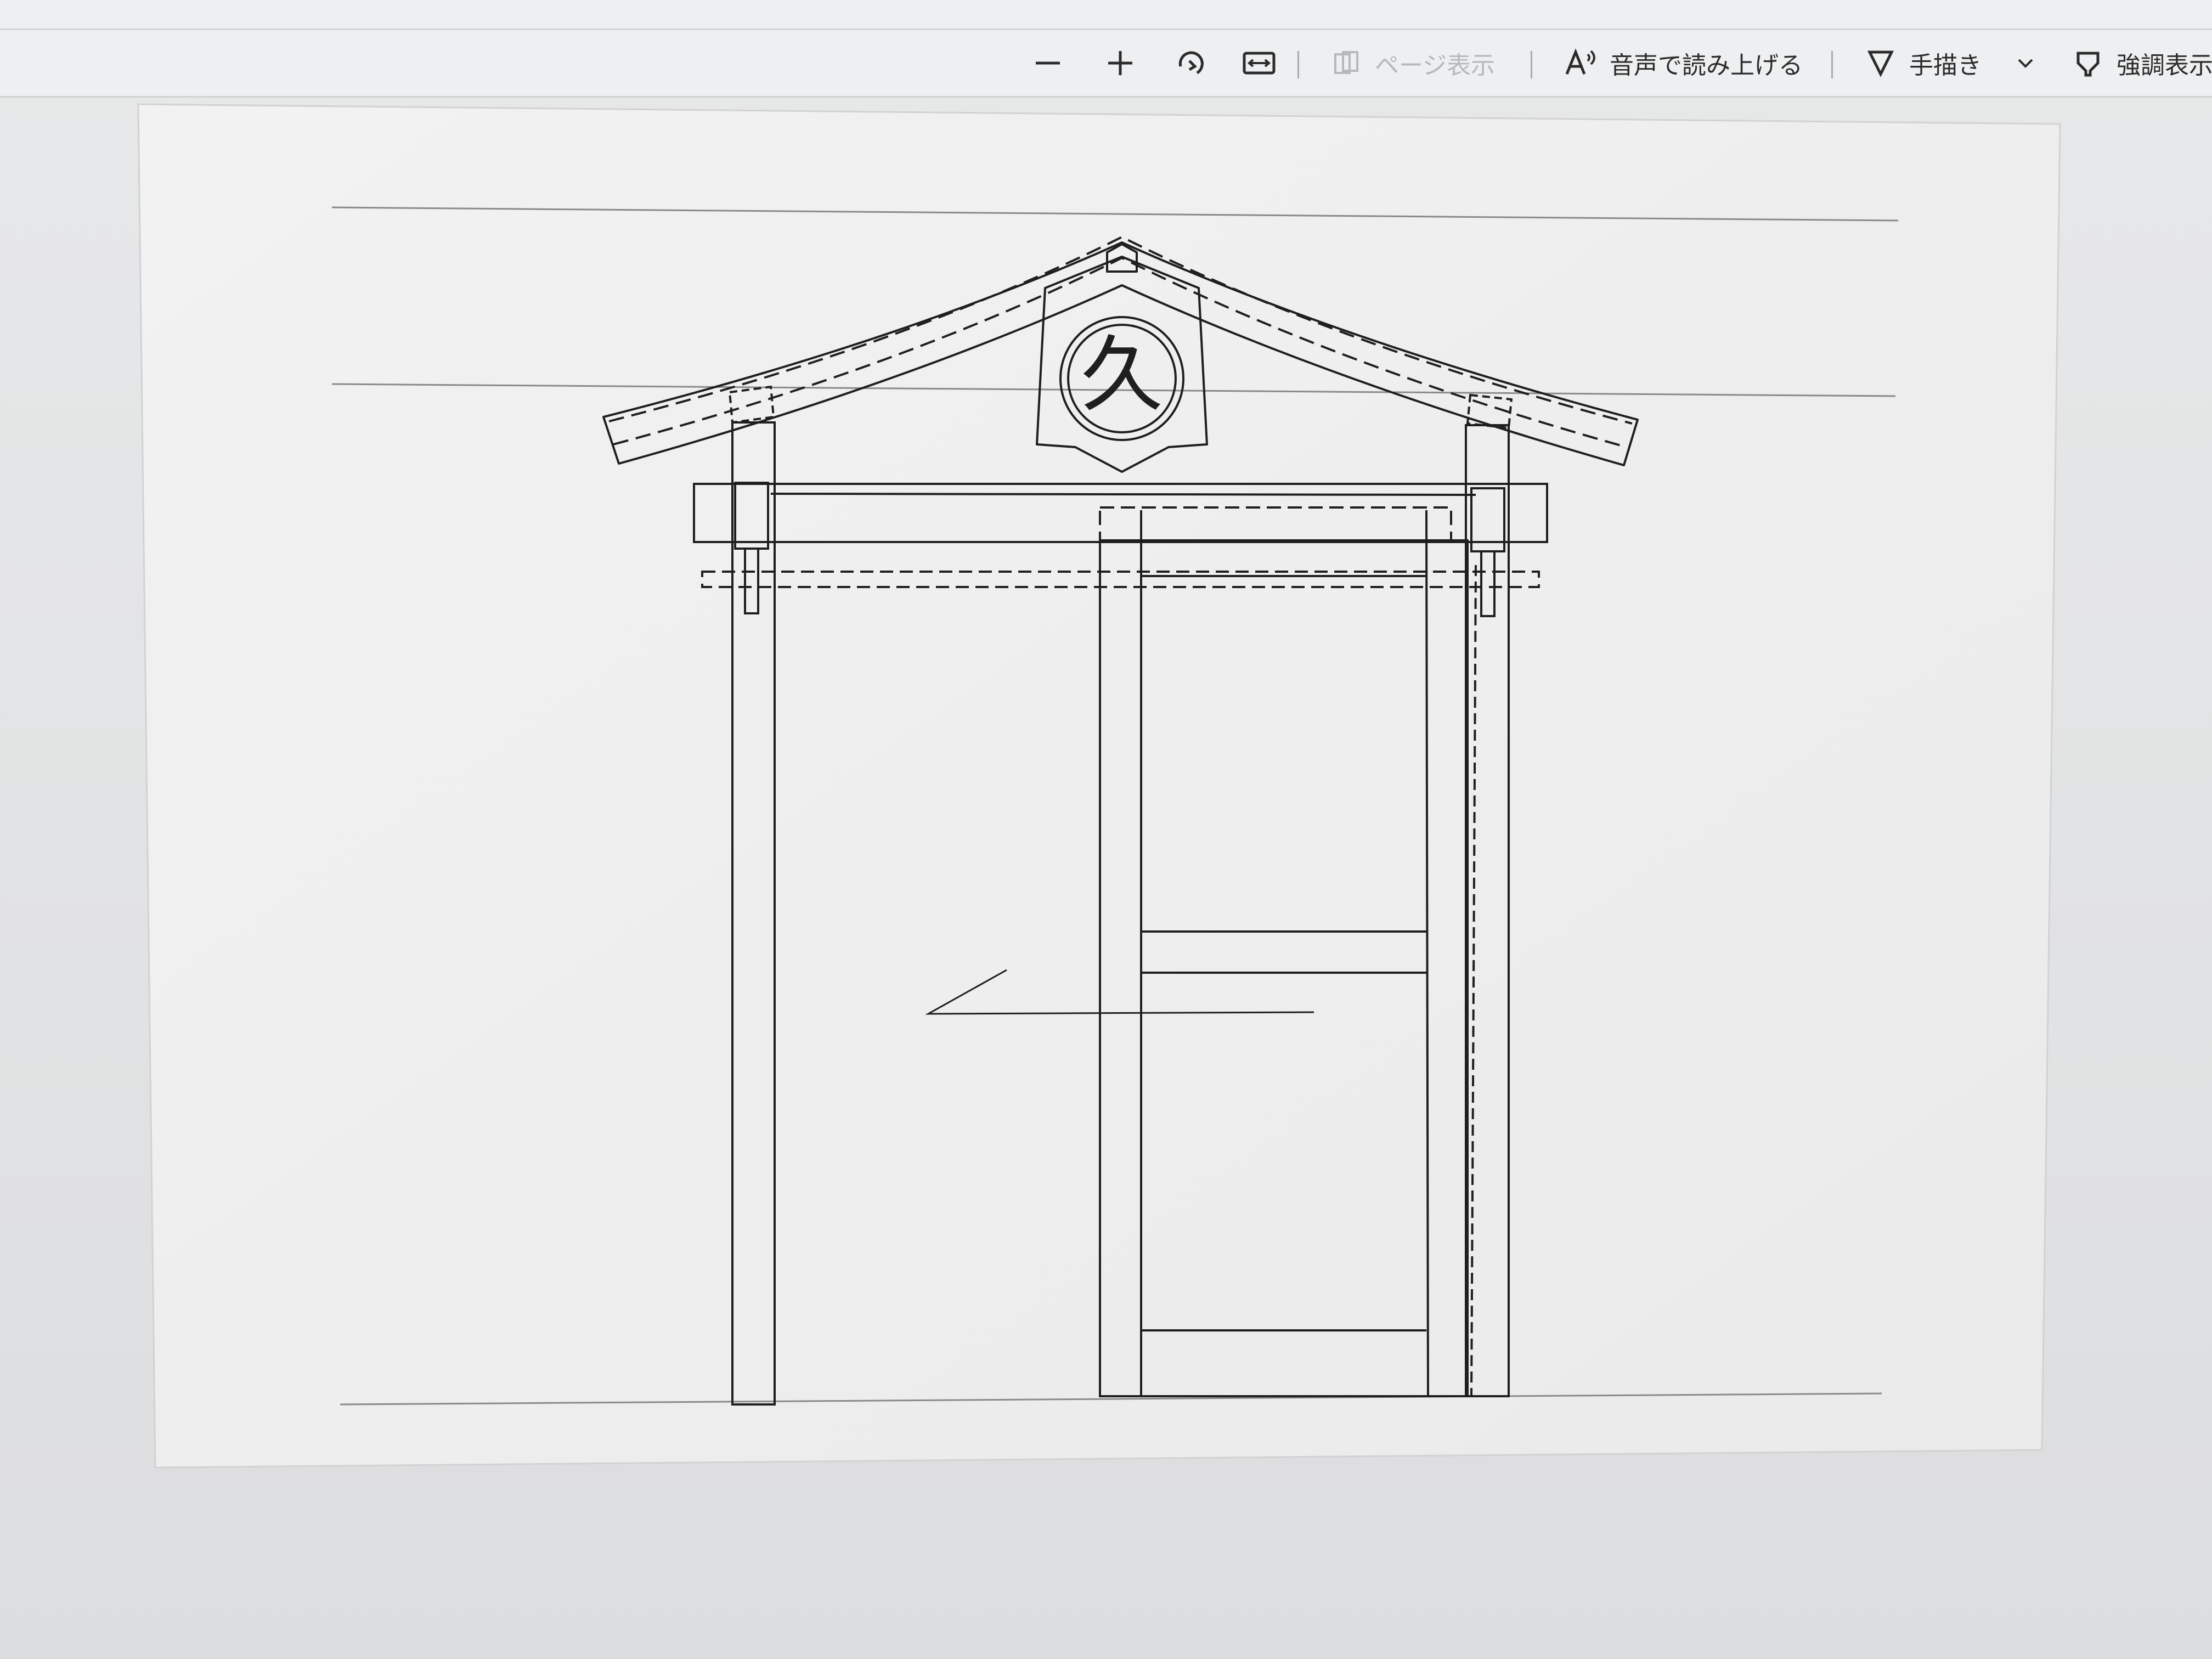 The height and width of the screenshot is (1659, 2212). Describe the element at coordinates (1122, 375) in the screenshot. I see `emblem-character: 久` at that location.